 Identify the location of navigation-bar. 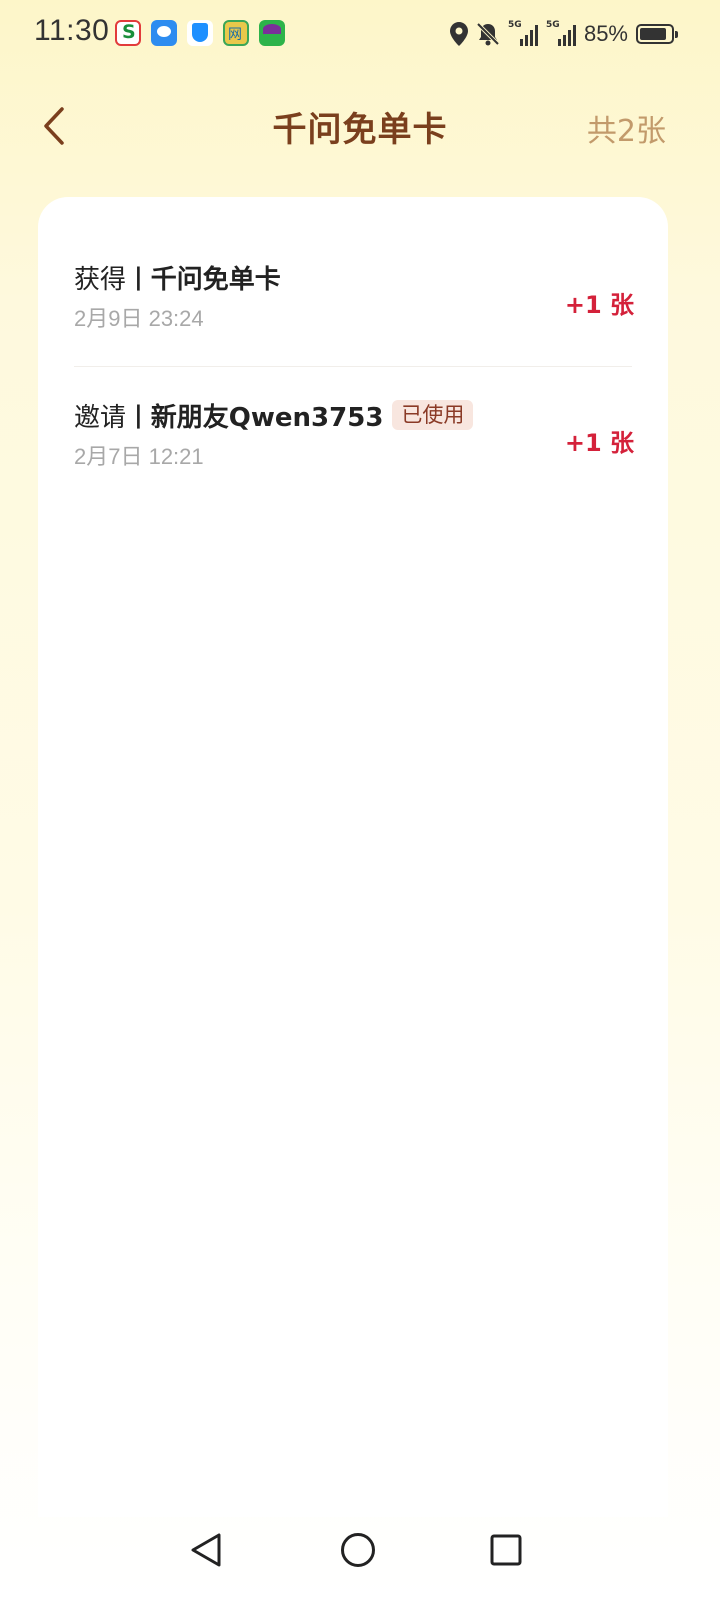
(360, 1550).